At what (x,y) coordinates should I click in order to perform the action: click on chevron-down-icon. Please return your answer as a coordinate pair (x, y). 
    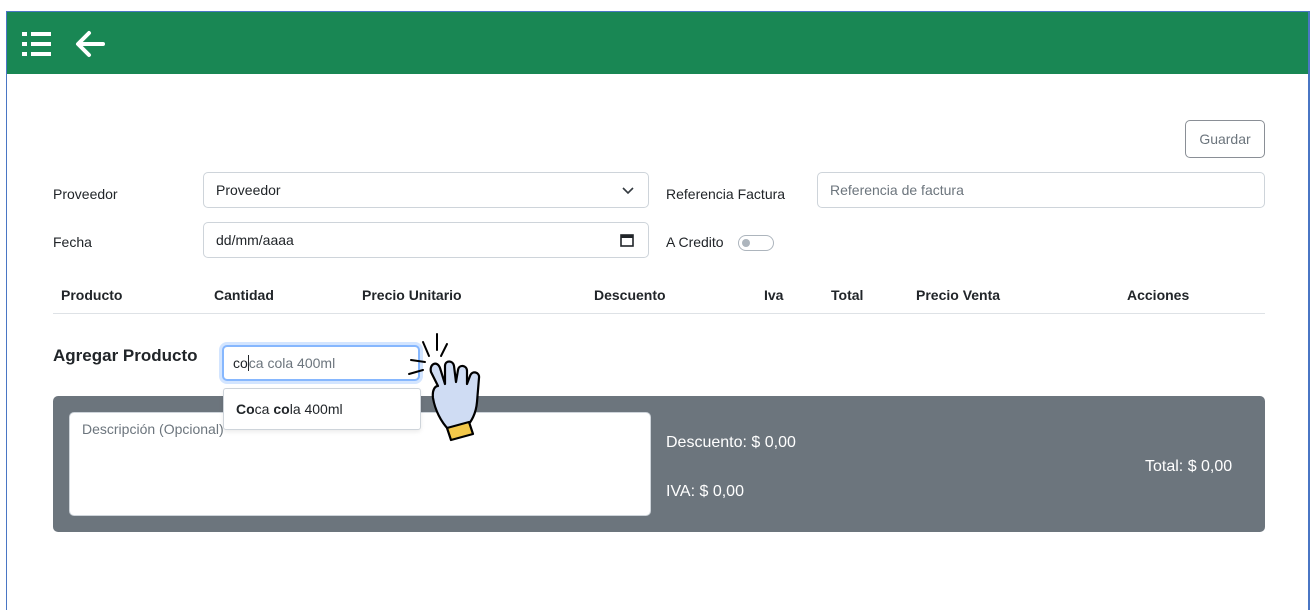
    Looking at the image, I should click on (628, 191).